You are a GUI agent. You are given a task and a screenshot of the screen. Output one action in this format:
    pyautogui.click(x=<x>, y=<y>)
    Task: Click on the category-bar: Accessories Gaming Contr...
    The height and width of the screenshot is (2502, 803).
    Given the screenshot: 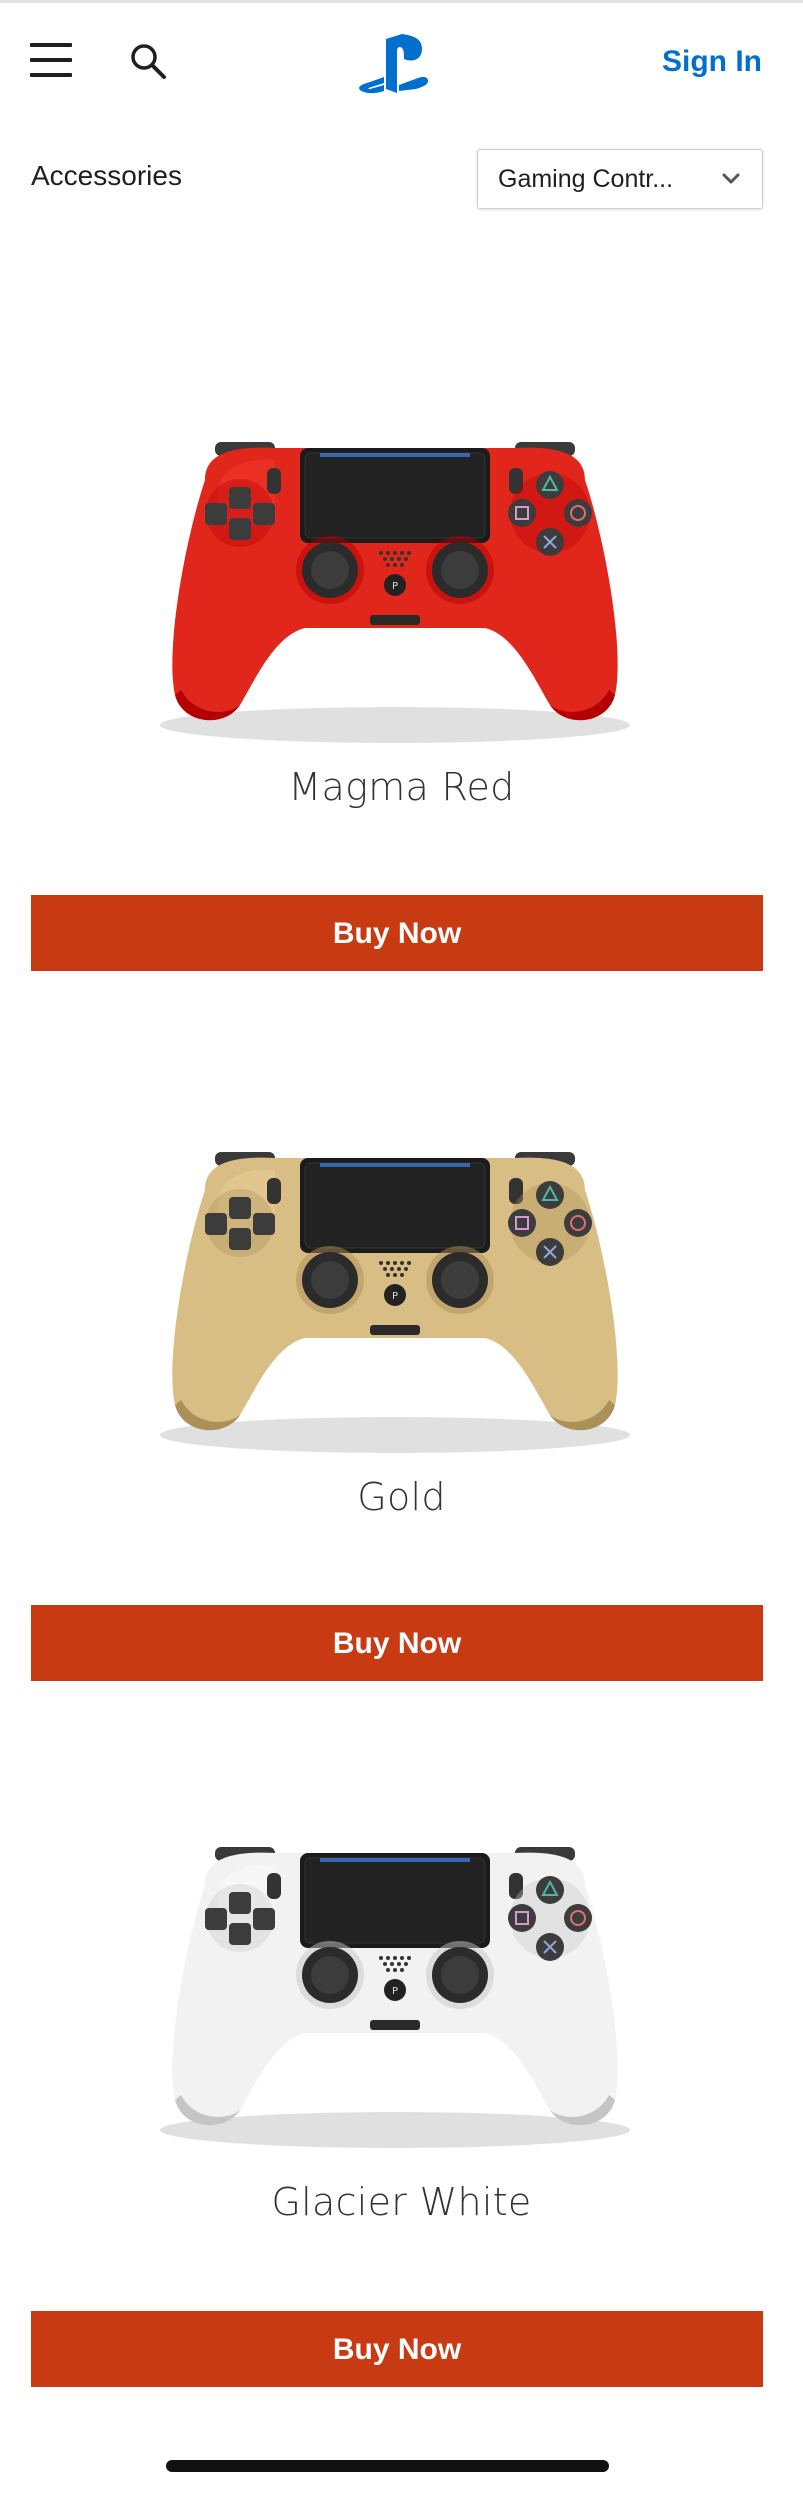 What is the action you would take?
    pyautogui.click(x=401, y=180)
    